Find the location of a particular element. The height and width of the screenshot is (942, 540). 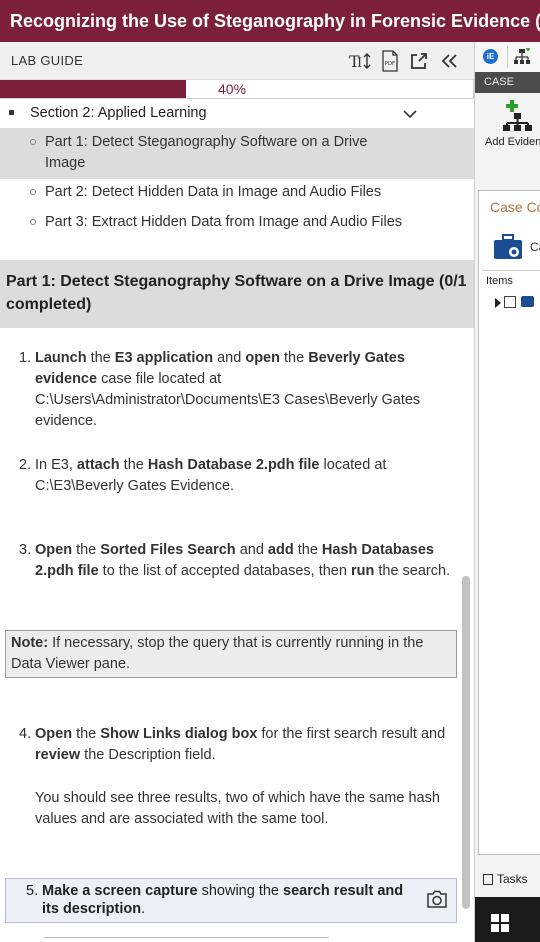

pdf-icon-label: PDF is located at coordinates (390, 64).